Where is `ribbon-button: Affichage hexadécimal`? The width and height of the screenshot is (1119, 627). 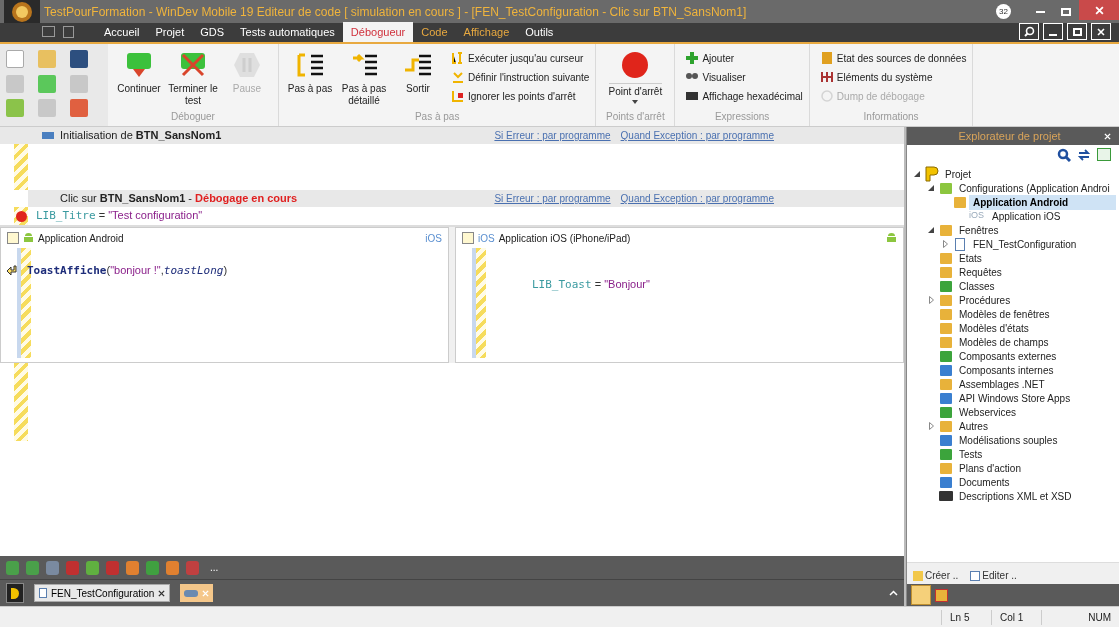 ribbon-button: Affichage hexadécimal is located at coordinates (744, 96).